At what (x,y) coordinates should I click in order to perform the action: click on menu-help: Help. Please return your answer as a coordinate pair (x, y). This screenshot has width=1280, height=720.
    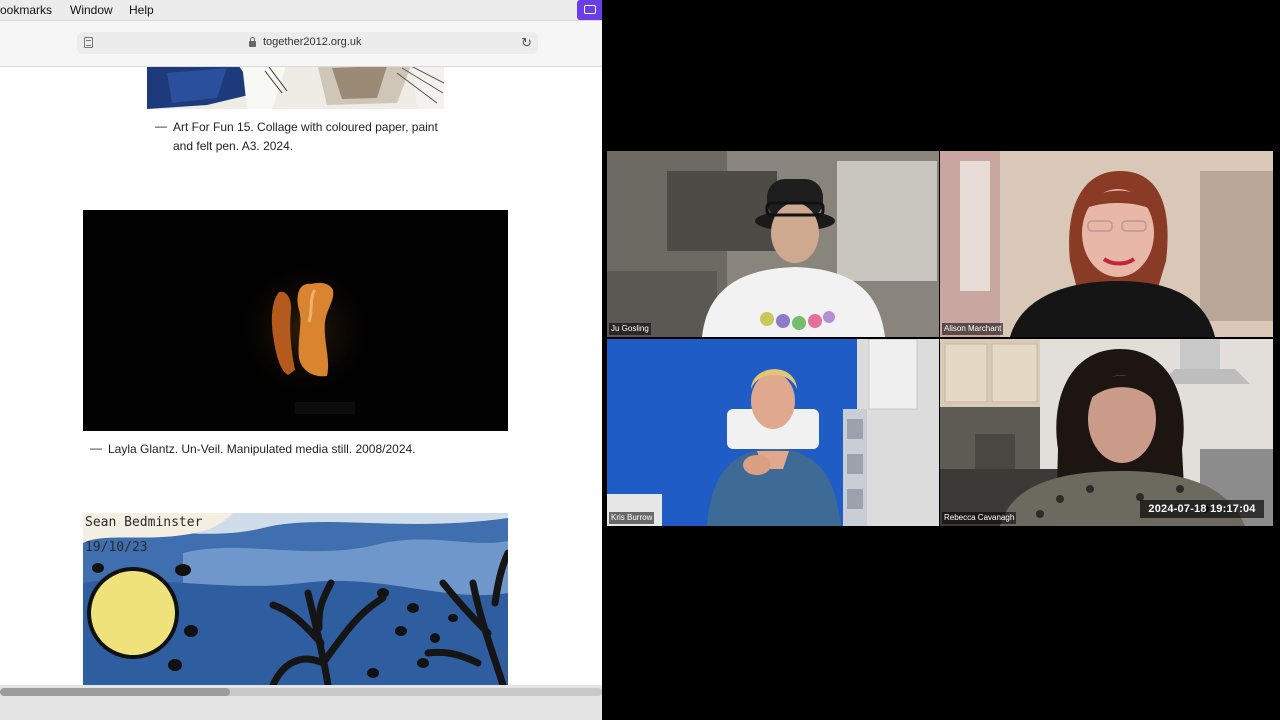
    Looking at the image, I should click on (141, 10).